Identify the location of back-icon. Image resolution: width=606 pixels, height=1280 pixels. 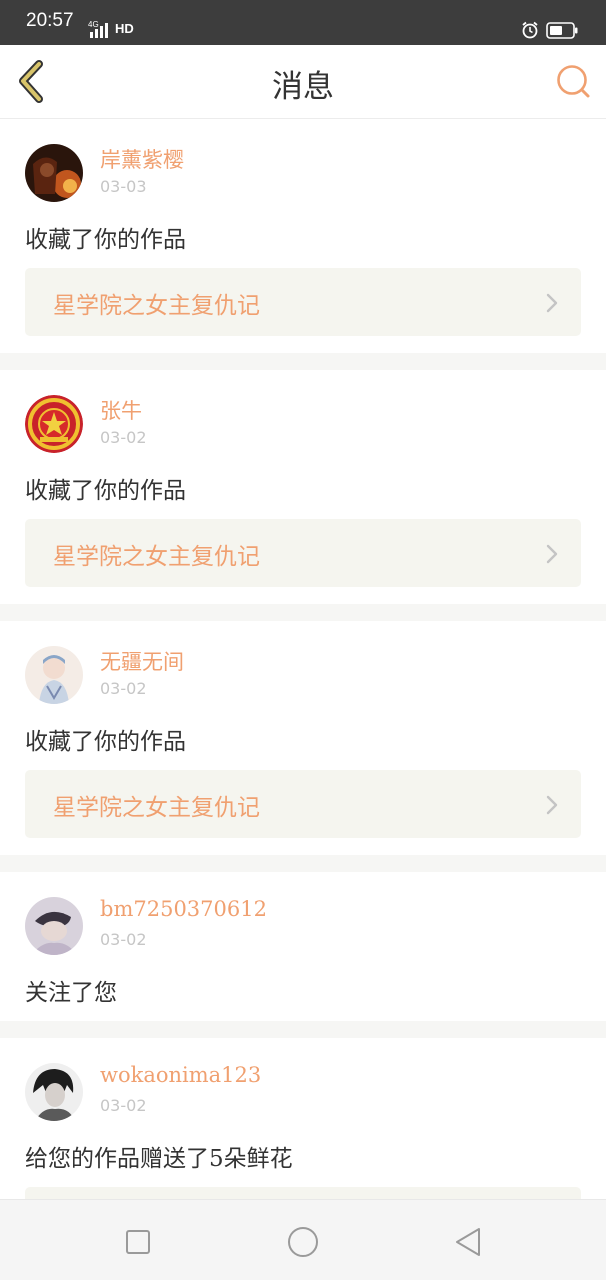
(468, 1242).